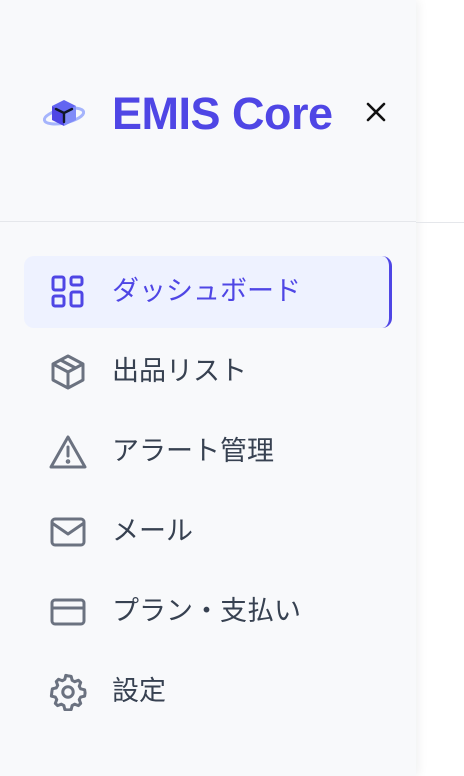  I want to click on sidebar-item-label: プラン・支払い, so click(206, 611).